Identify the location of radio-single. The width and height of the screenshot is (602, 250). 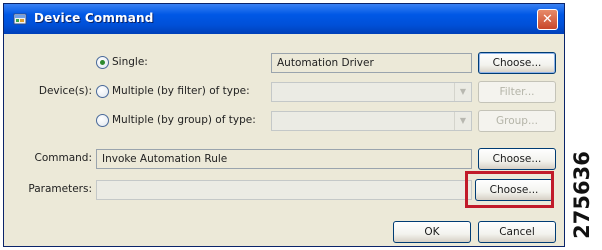
(102, 62).